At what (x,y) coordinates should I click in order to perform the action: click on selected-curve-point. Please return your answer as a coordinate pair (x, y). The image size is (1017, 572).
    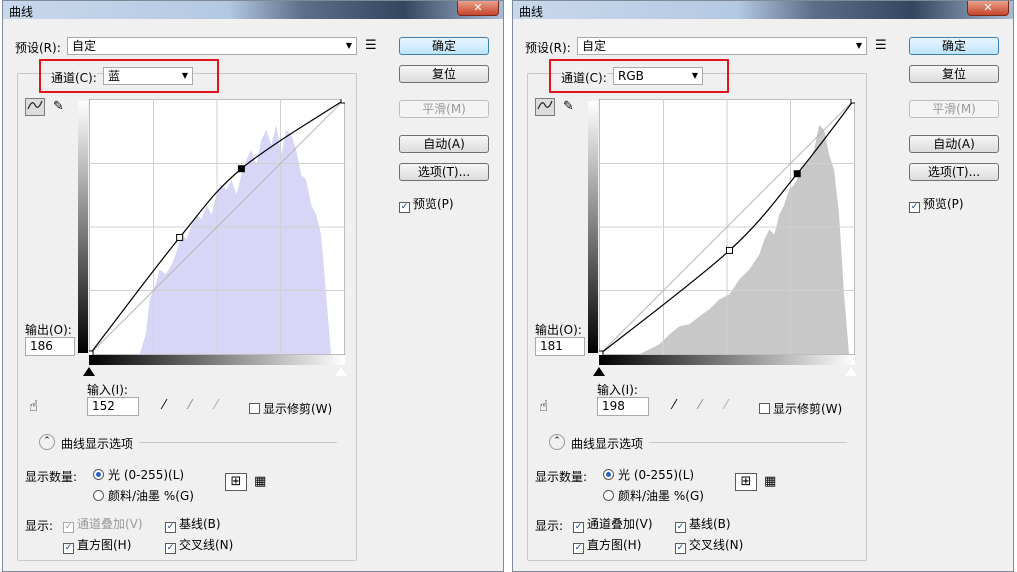
    Looking at the image, I should click on (241, 169).